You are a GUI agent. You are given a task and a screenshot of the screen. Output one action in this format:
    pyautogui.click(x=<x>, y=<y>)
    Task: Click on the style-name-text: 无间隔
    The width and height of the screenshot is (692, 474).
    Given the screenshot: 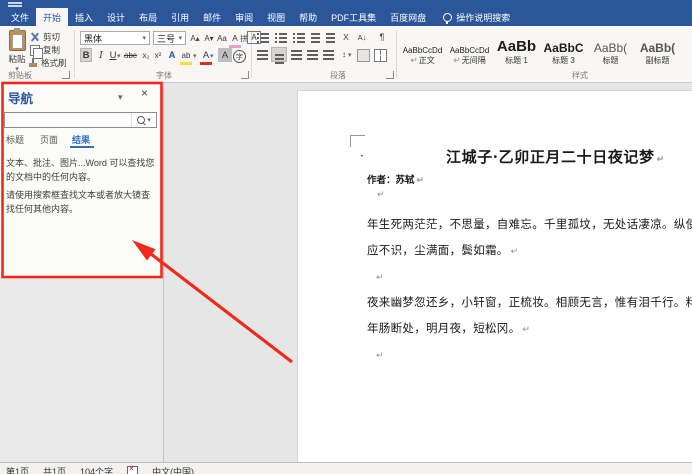 What is the action you would take?
    pyautogui.click(x=473, y=60)
    